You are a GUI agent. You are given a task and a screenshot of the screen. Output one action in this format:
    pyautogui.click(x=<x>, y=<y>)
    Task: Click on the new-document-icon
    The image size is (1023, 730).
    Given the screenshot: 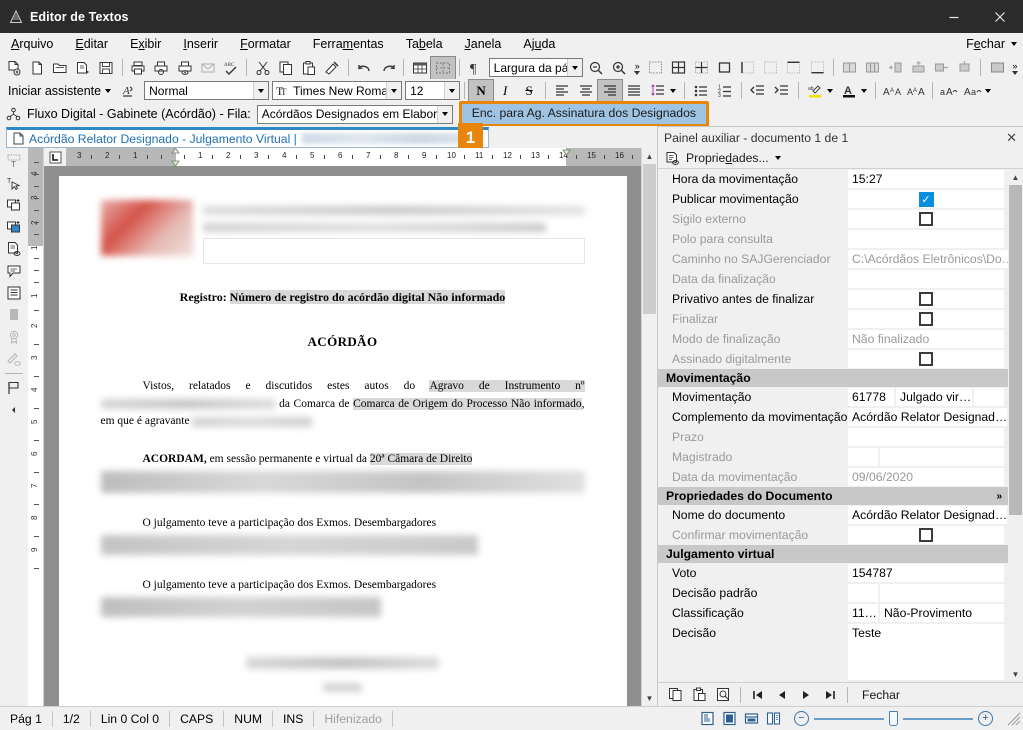 What is the action you would take?
    pyautogui.click(x=13, y=68)
    